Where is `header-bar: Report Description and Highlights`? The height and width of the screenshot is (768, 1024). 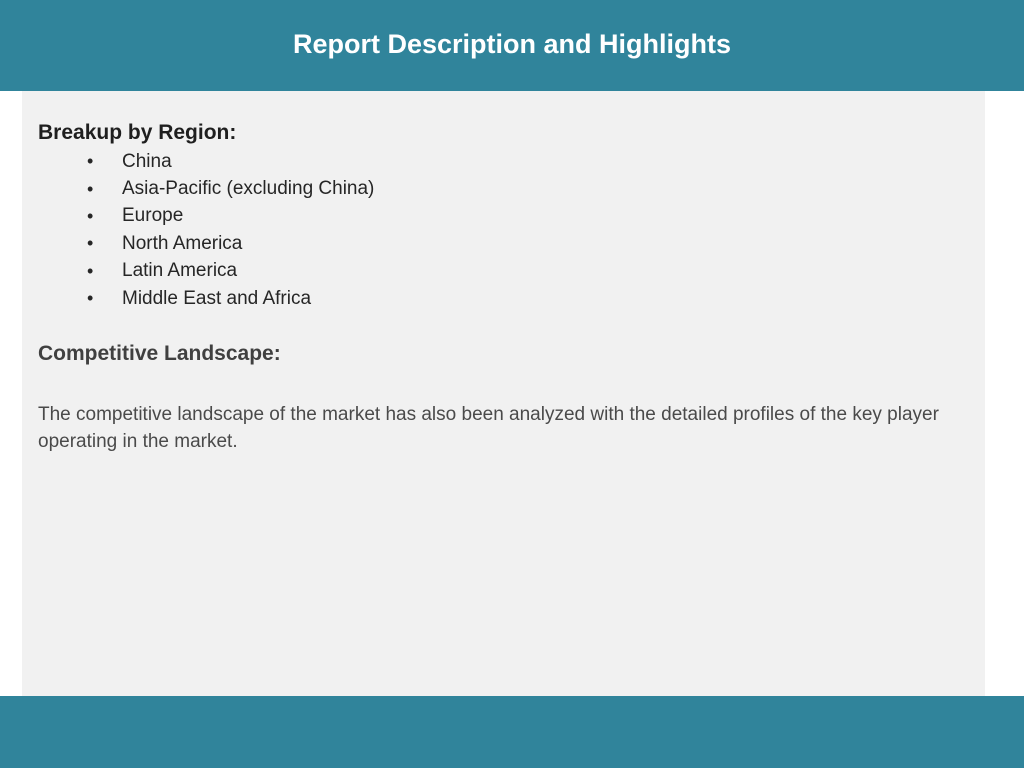
header-bar: Report Description and Highlights is located at coordinates (512, 45).